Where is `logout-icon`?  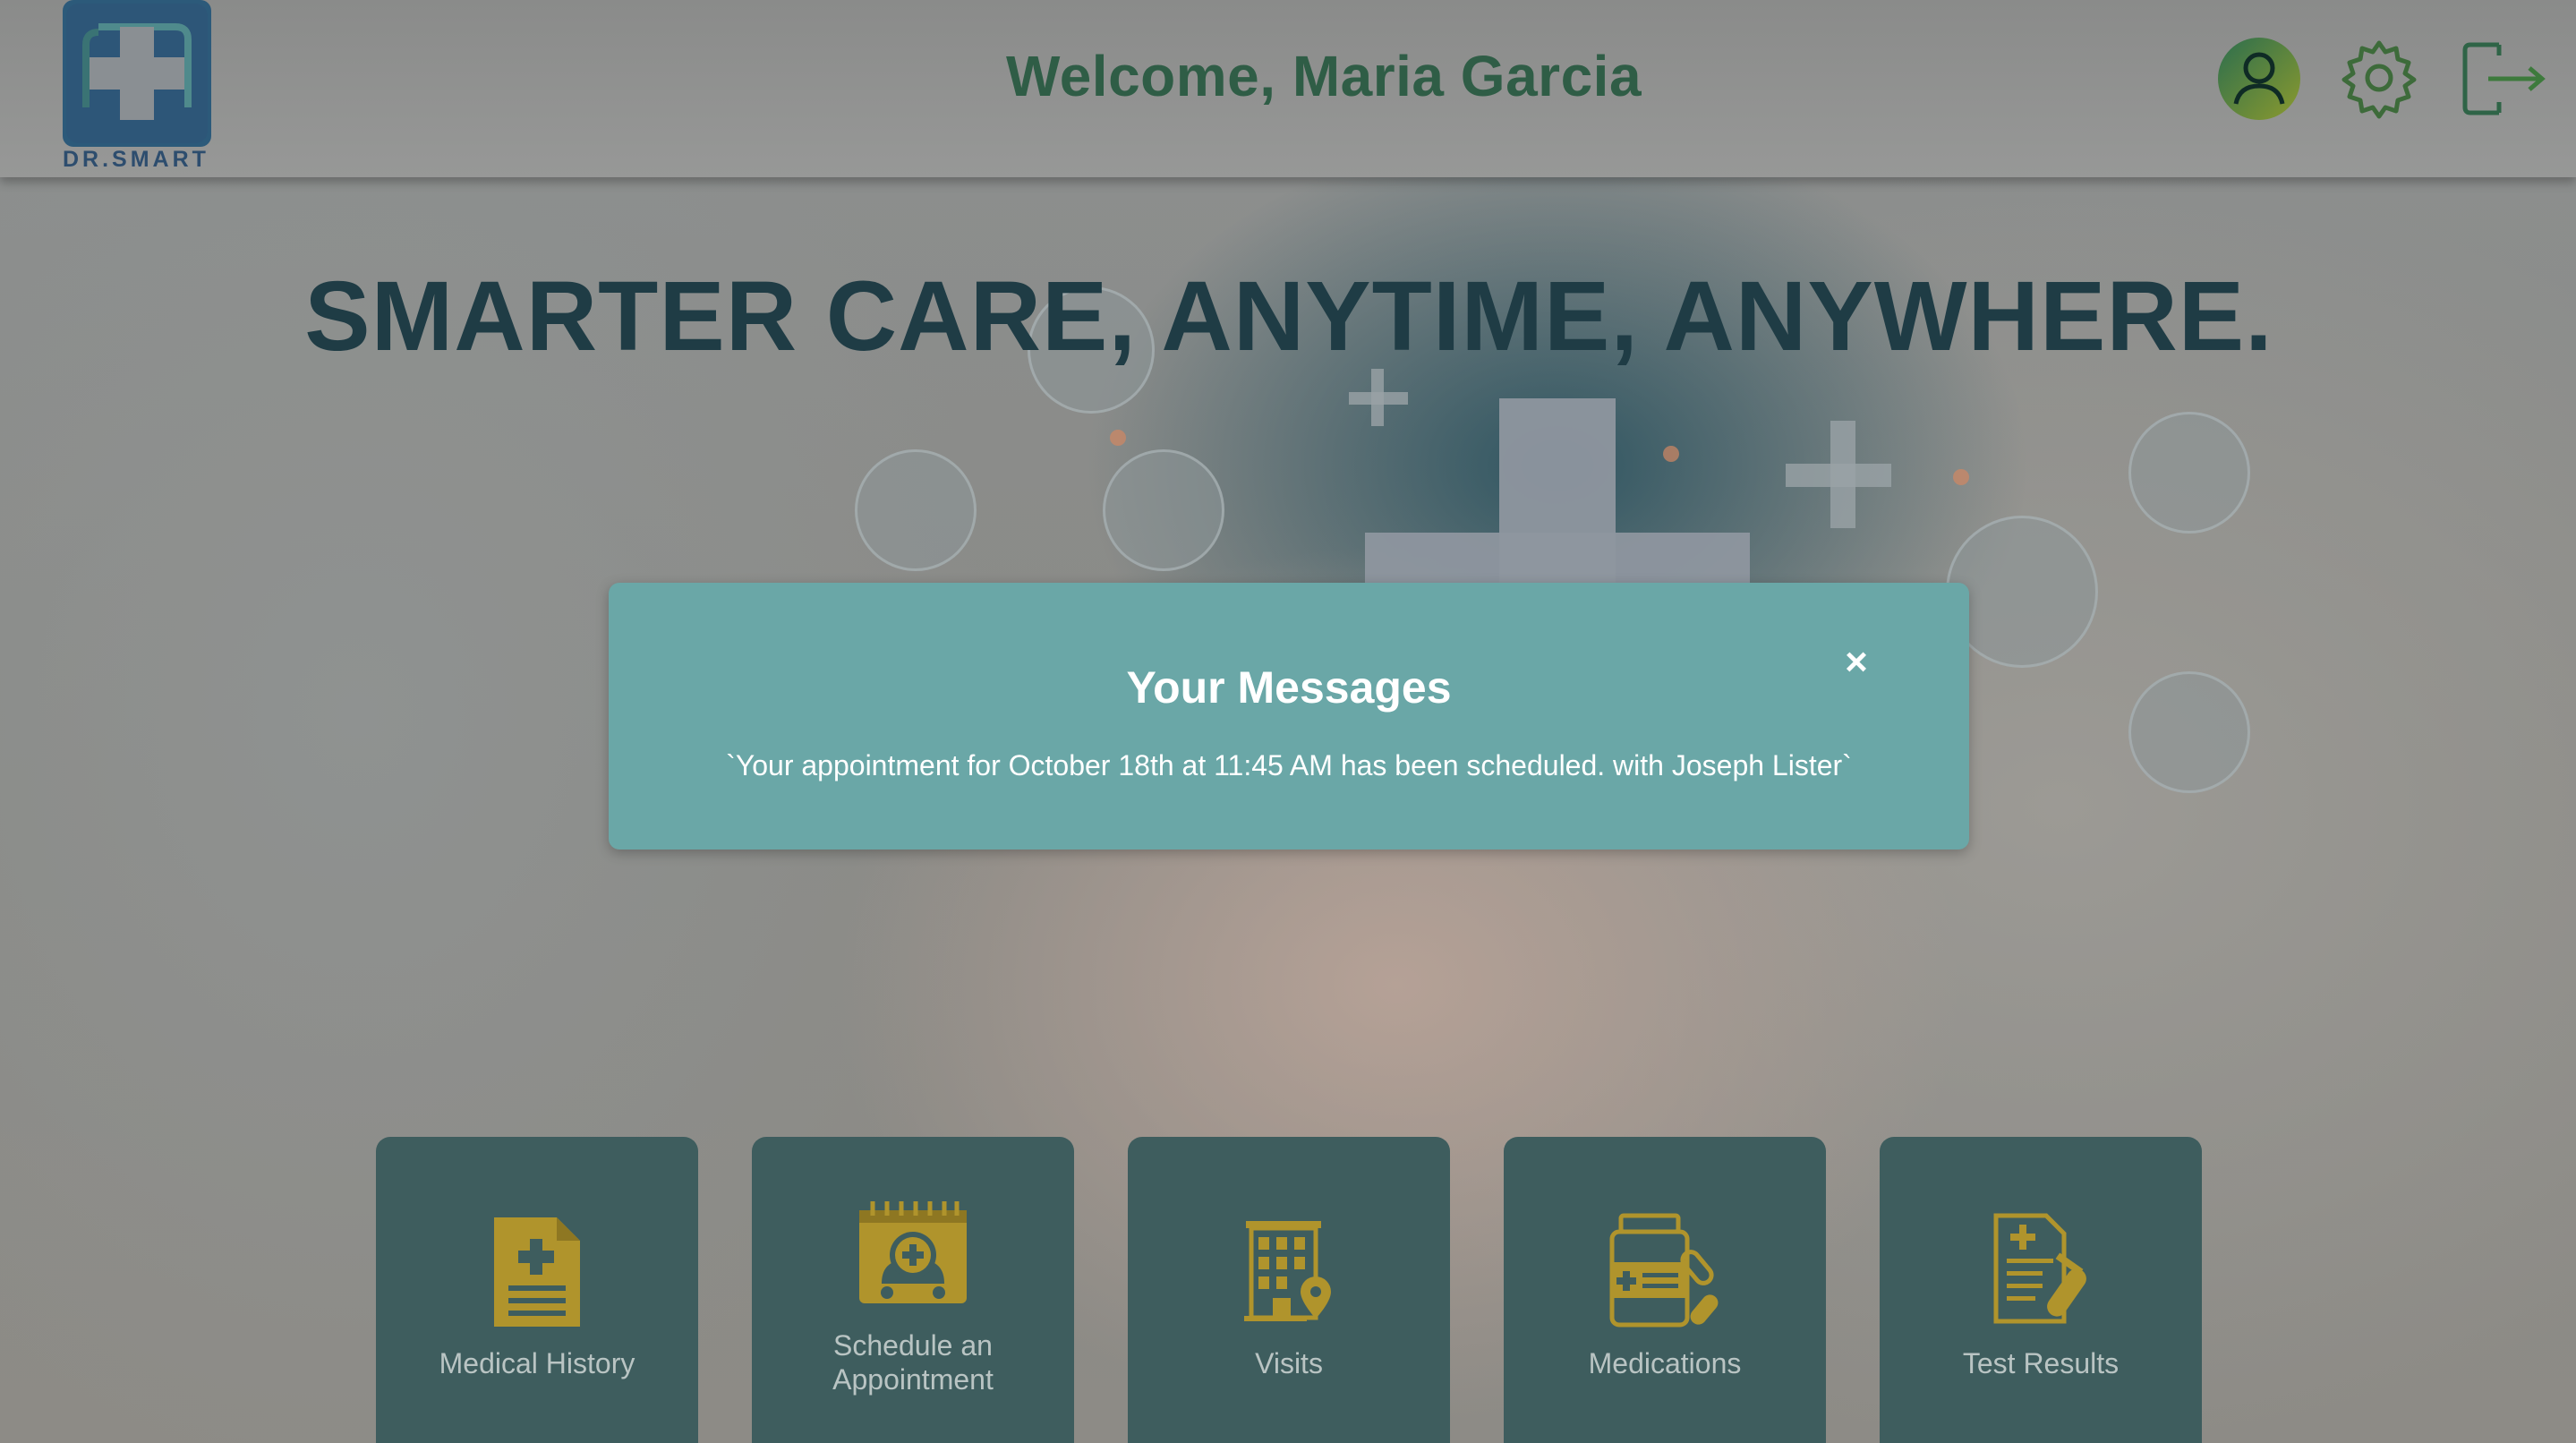 logout-icon is located at coordinates (2502, 79).